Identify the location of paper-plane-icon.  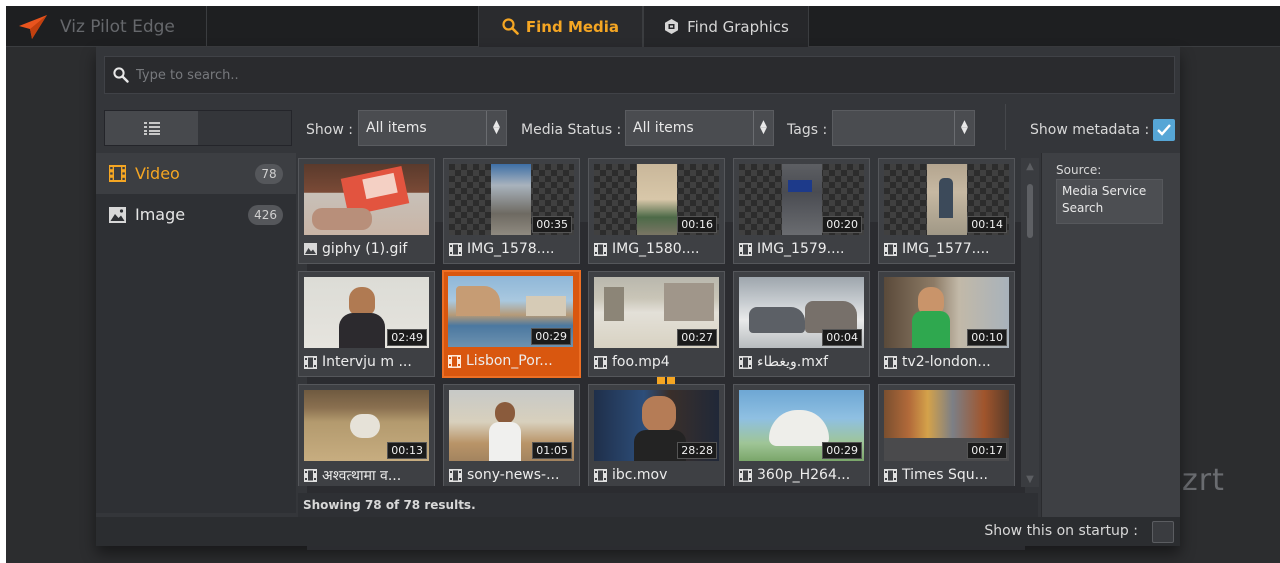
(33, 26).